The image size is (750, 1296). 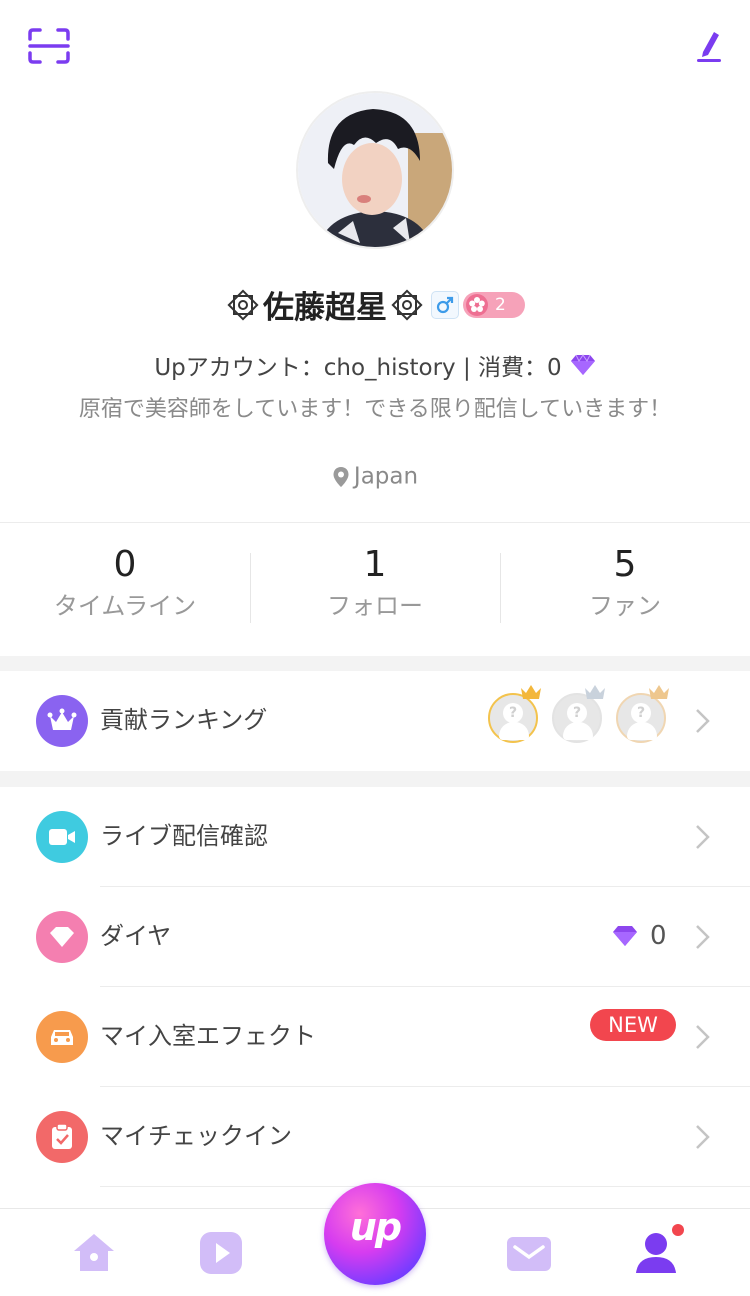 I want to click on male-gender-icon, so click(x=445, y=304).